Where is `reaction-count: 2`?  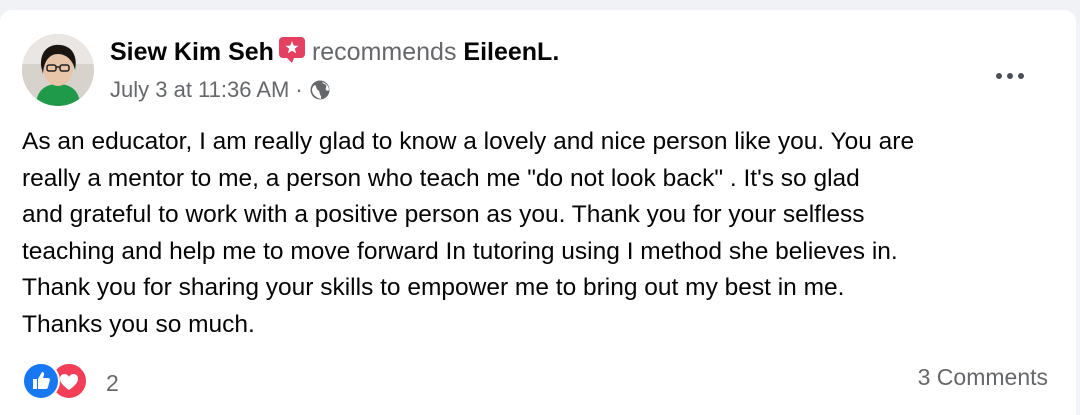
reaction-count: 2 is located at coordinates (112, 383).